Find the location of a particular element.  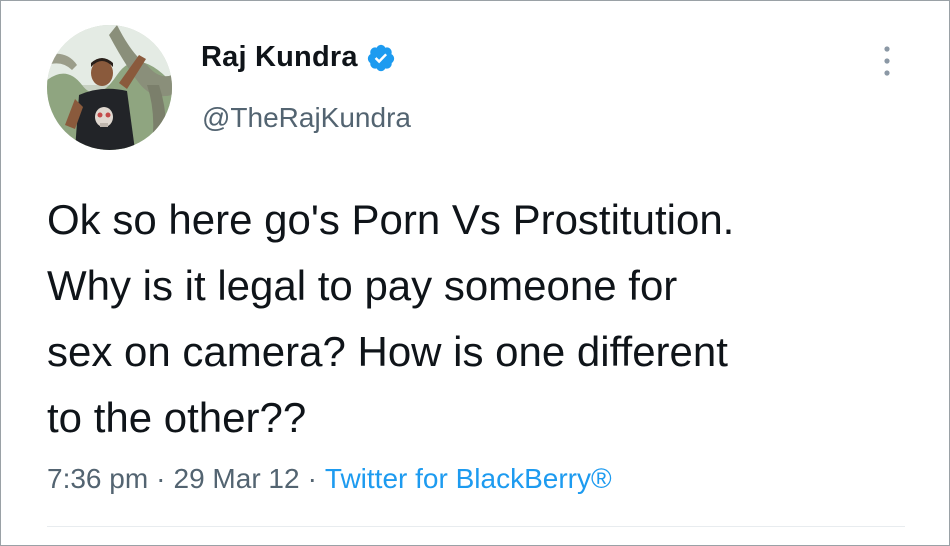

verified-badge-icon is located at coordinates (381, 58).